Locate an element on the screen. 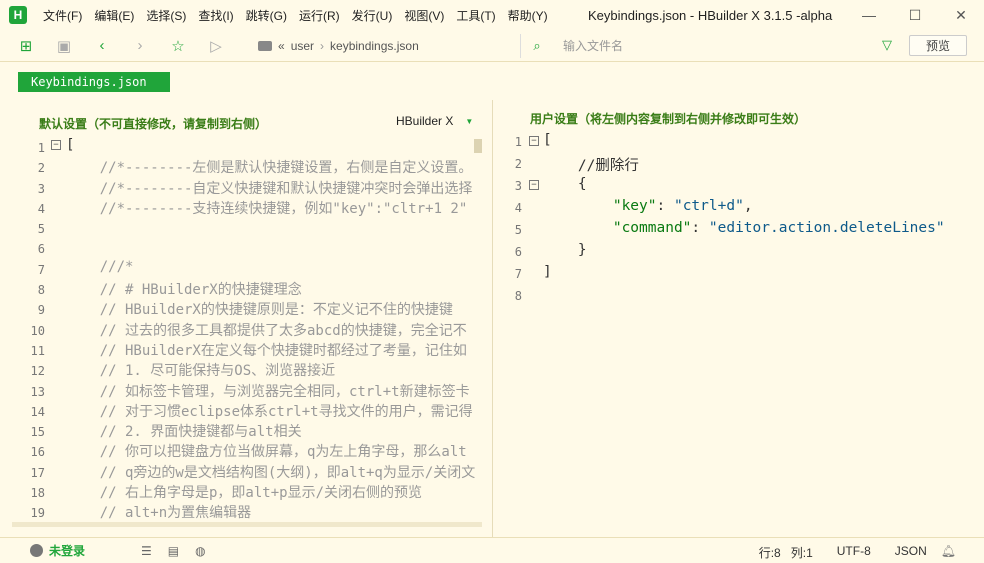 The image size is (984, 563). code-line: 1−[ is located at coordinates (248, 147).